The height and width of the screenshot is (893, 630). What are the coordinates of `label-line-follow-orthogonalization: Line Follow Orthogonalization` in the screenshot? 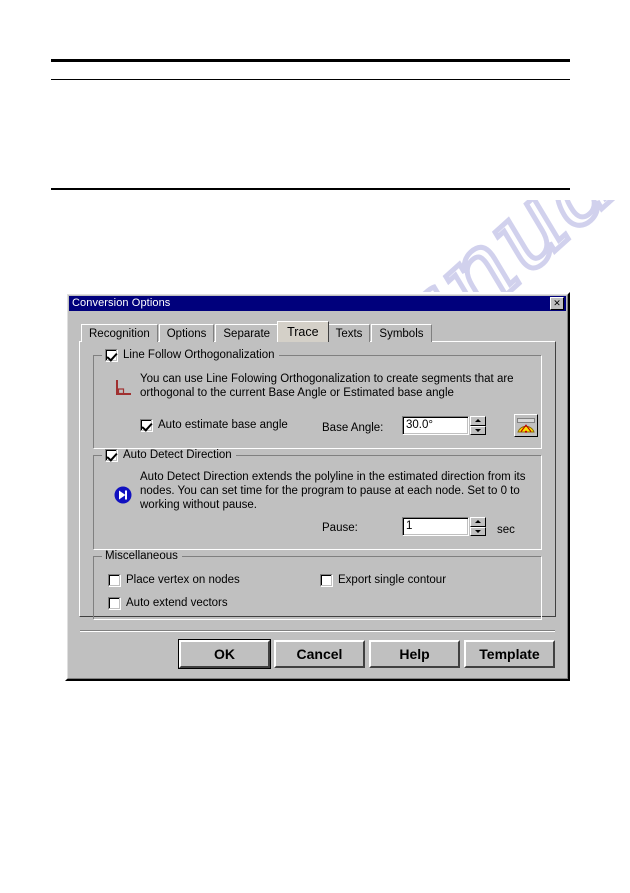 It's located at (199, 355).